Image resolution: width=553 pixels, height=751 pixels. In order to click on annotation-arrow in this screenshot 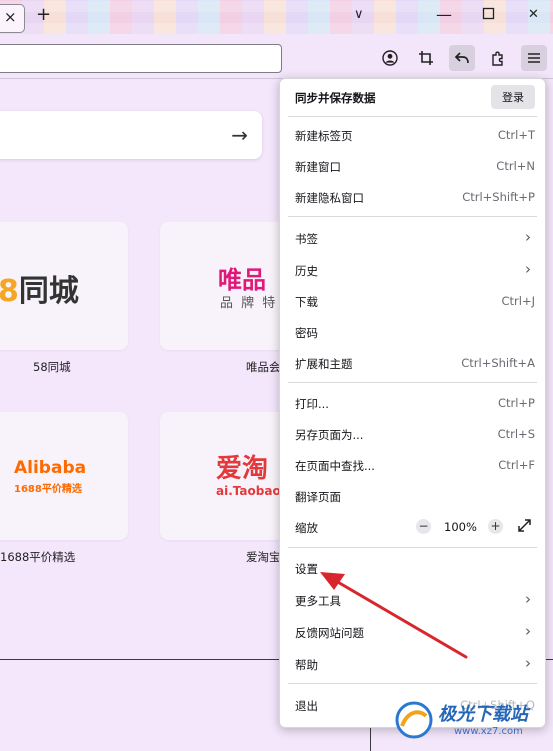, I will do `click(394, 615)`.